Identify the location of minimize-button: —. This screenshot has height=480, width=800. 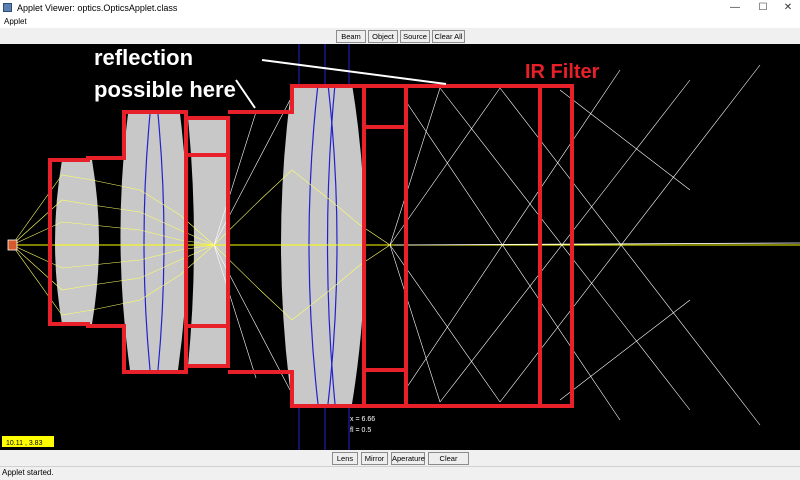
(735, 8).